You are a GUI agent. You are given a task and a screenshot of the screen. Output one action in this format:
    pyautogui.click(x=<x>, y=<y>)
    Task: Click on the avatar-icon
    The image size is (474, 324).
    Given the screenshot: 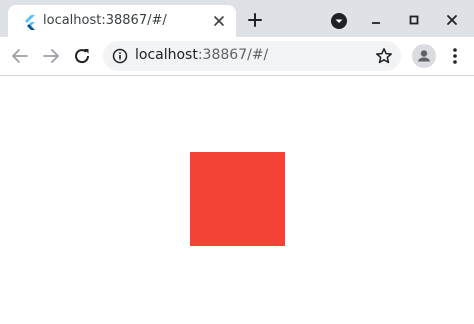 What is the action you would take?
    pyautogui.click(x=424, y=56)
    